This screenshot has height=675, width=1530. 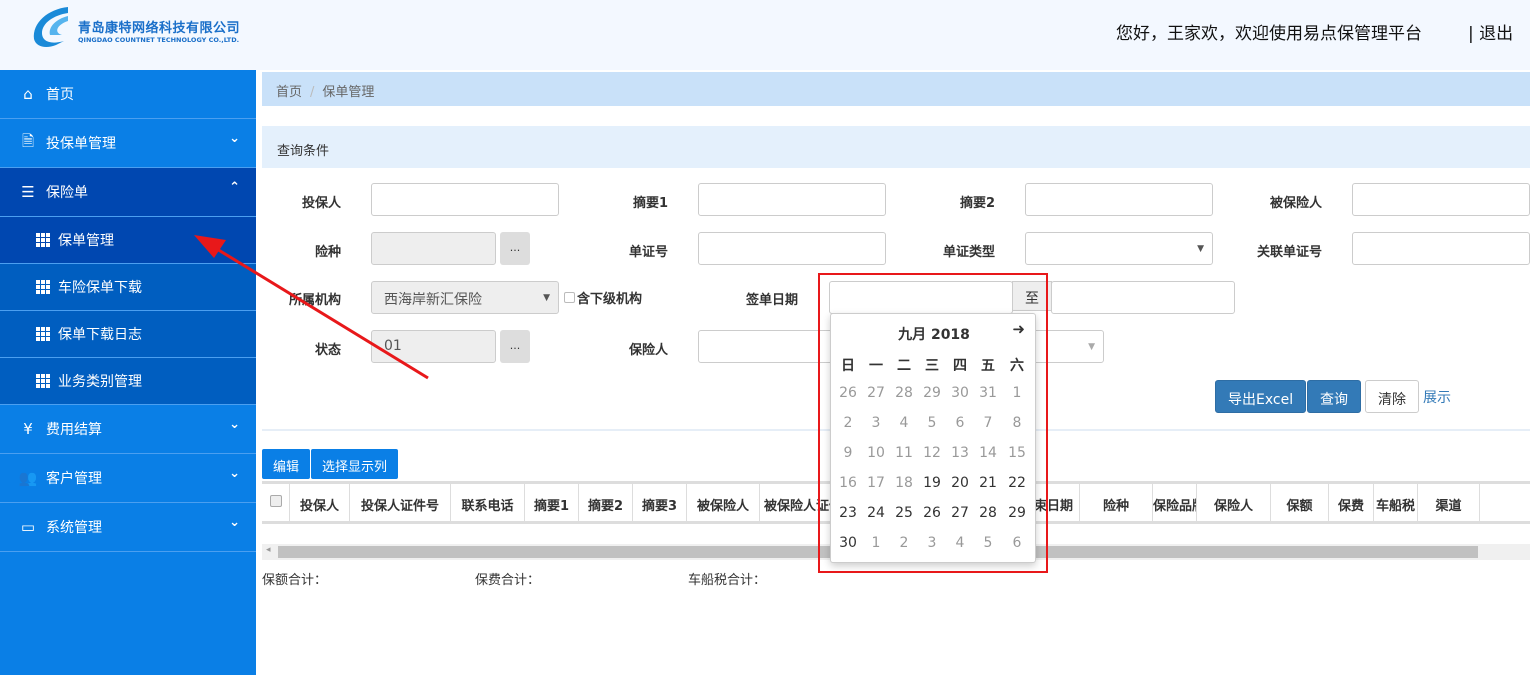 I want to click on sidebar-subitem-label: 业务类别管理, so click(x=100, y=382).